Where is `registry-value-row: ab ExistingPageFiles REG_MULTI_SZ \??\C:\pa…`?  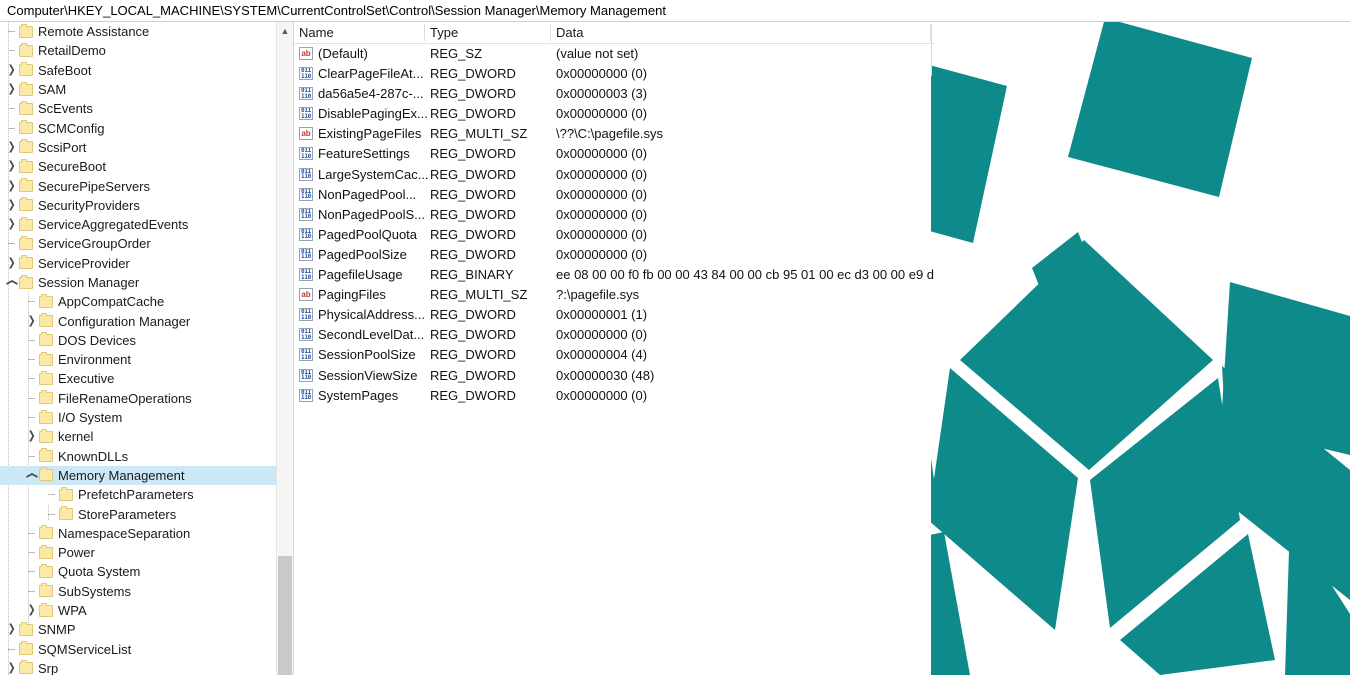
registry-value-row: ab ExistingPageFiles REG_MULTI_SZ \??\C:\pa… is located at coordinates (614, 134).